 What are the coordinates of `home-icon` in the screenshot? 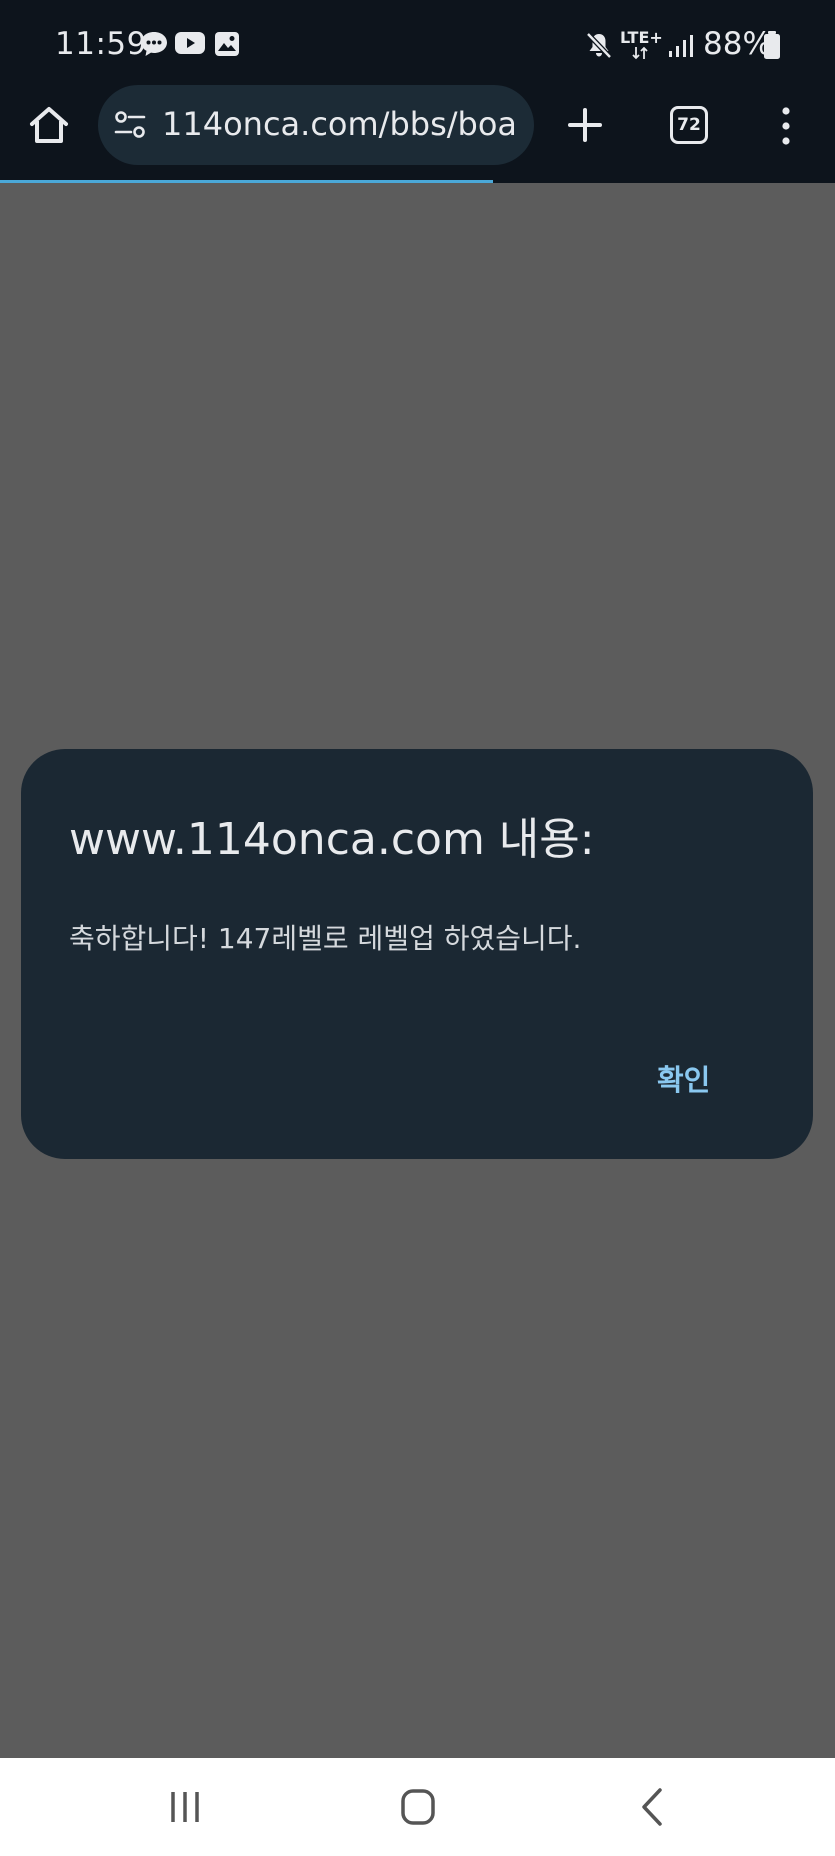 It's located at (49, 125).